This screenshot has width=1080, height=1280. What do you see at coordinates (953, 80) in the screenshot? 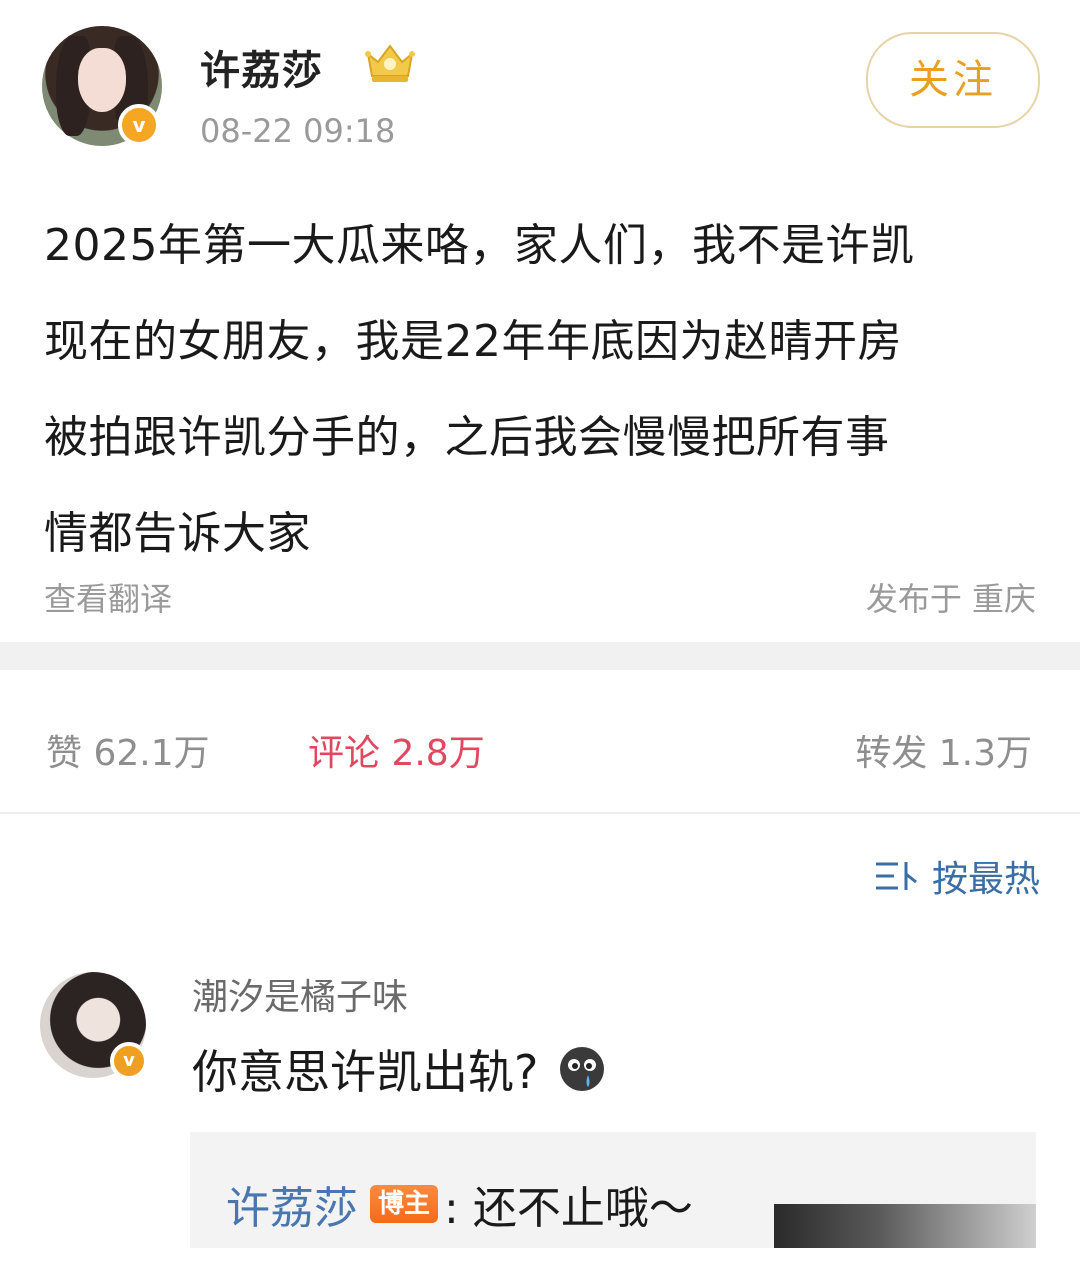
I see `follow-button: 关注` at bounding box center [953, 80].